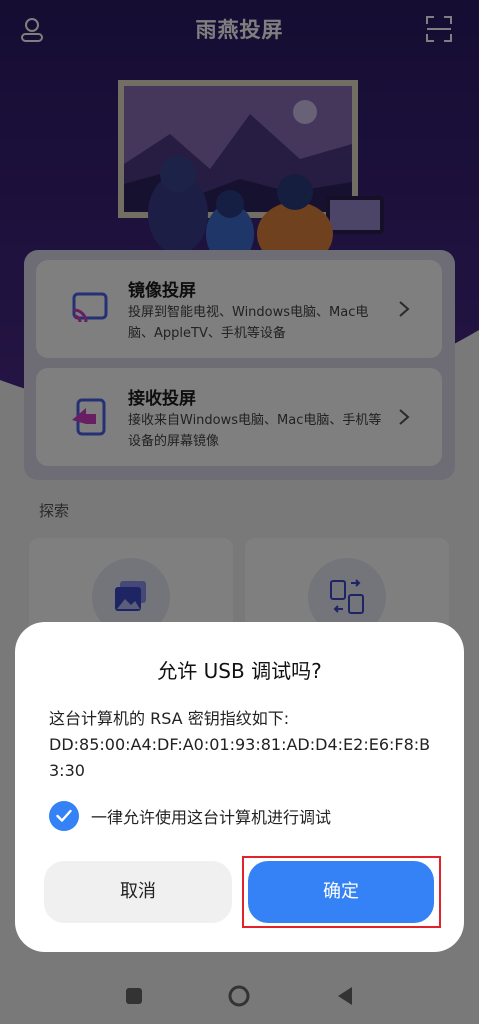 The image size is (479, 1024). What do you see at coordinates (239, 671) in the screenshot?
I see `dialog-title: 允许 USB 调试吗?` at bounding box center [239, 671].